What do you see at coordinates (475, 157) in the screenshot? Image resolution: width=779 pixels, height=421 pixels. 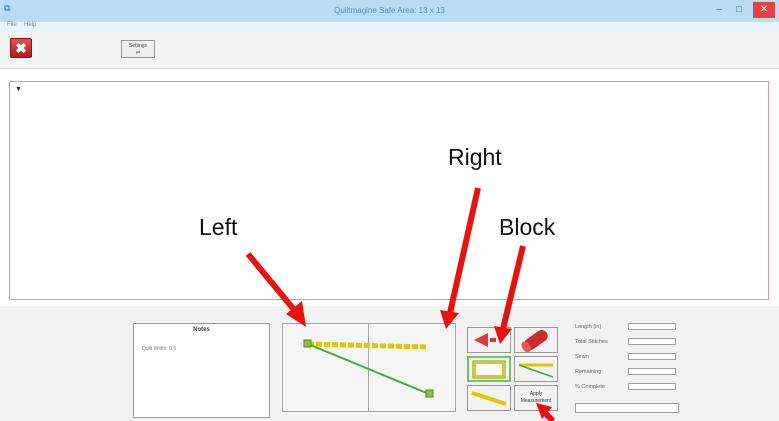 I see `annotation-right: Right` at bounding box center [475, 157].